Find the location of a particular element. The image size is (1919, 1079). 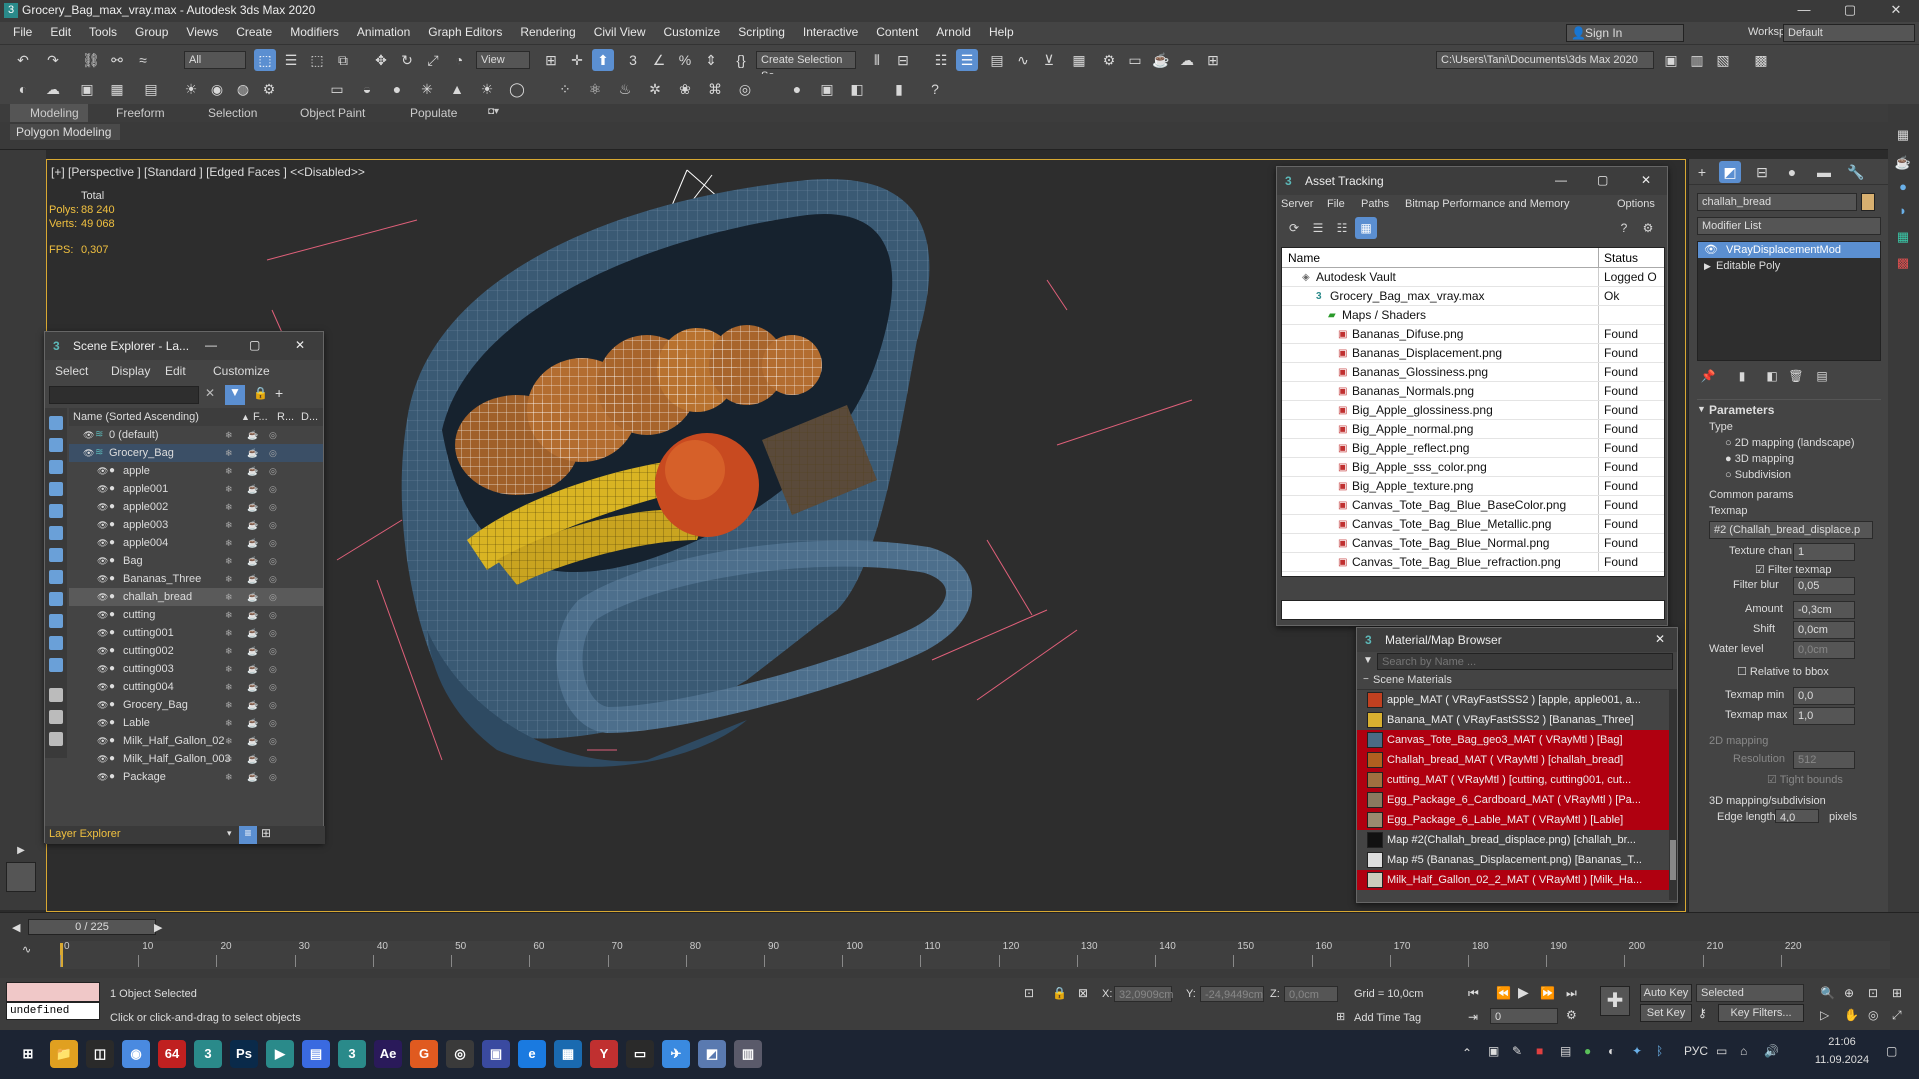

pin-stack-icon: 📌 is located at coordinates (1708, 376).